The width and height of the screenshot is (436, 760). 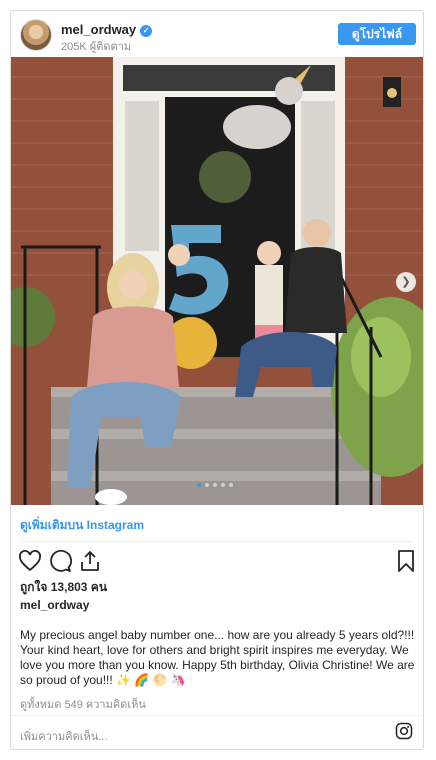 What do you see at coordinates (60, 561) in the screenshot?
I see `comment-icon` at bounding box center [60, 561].